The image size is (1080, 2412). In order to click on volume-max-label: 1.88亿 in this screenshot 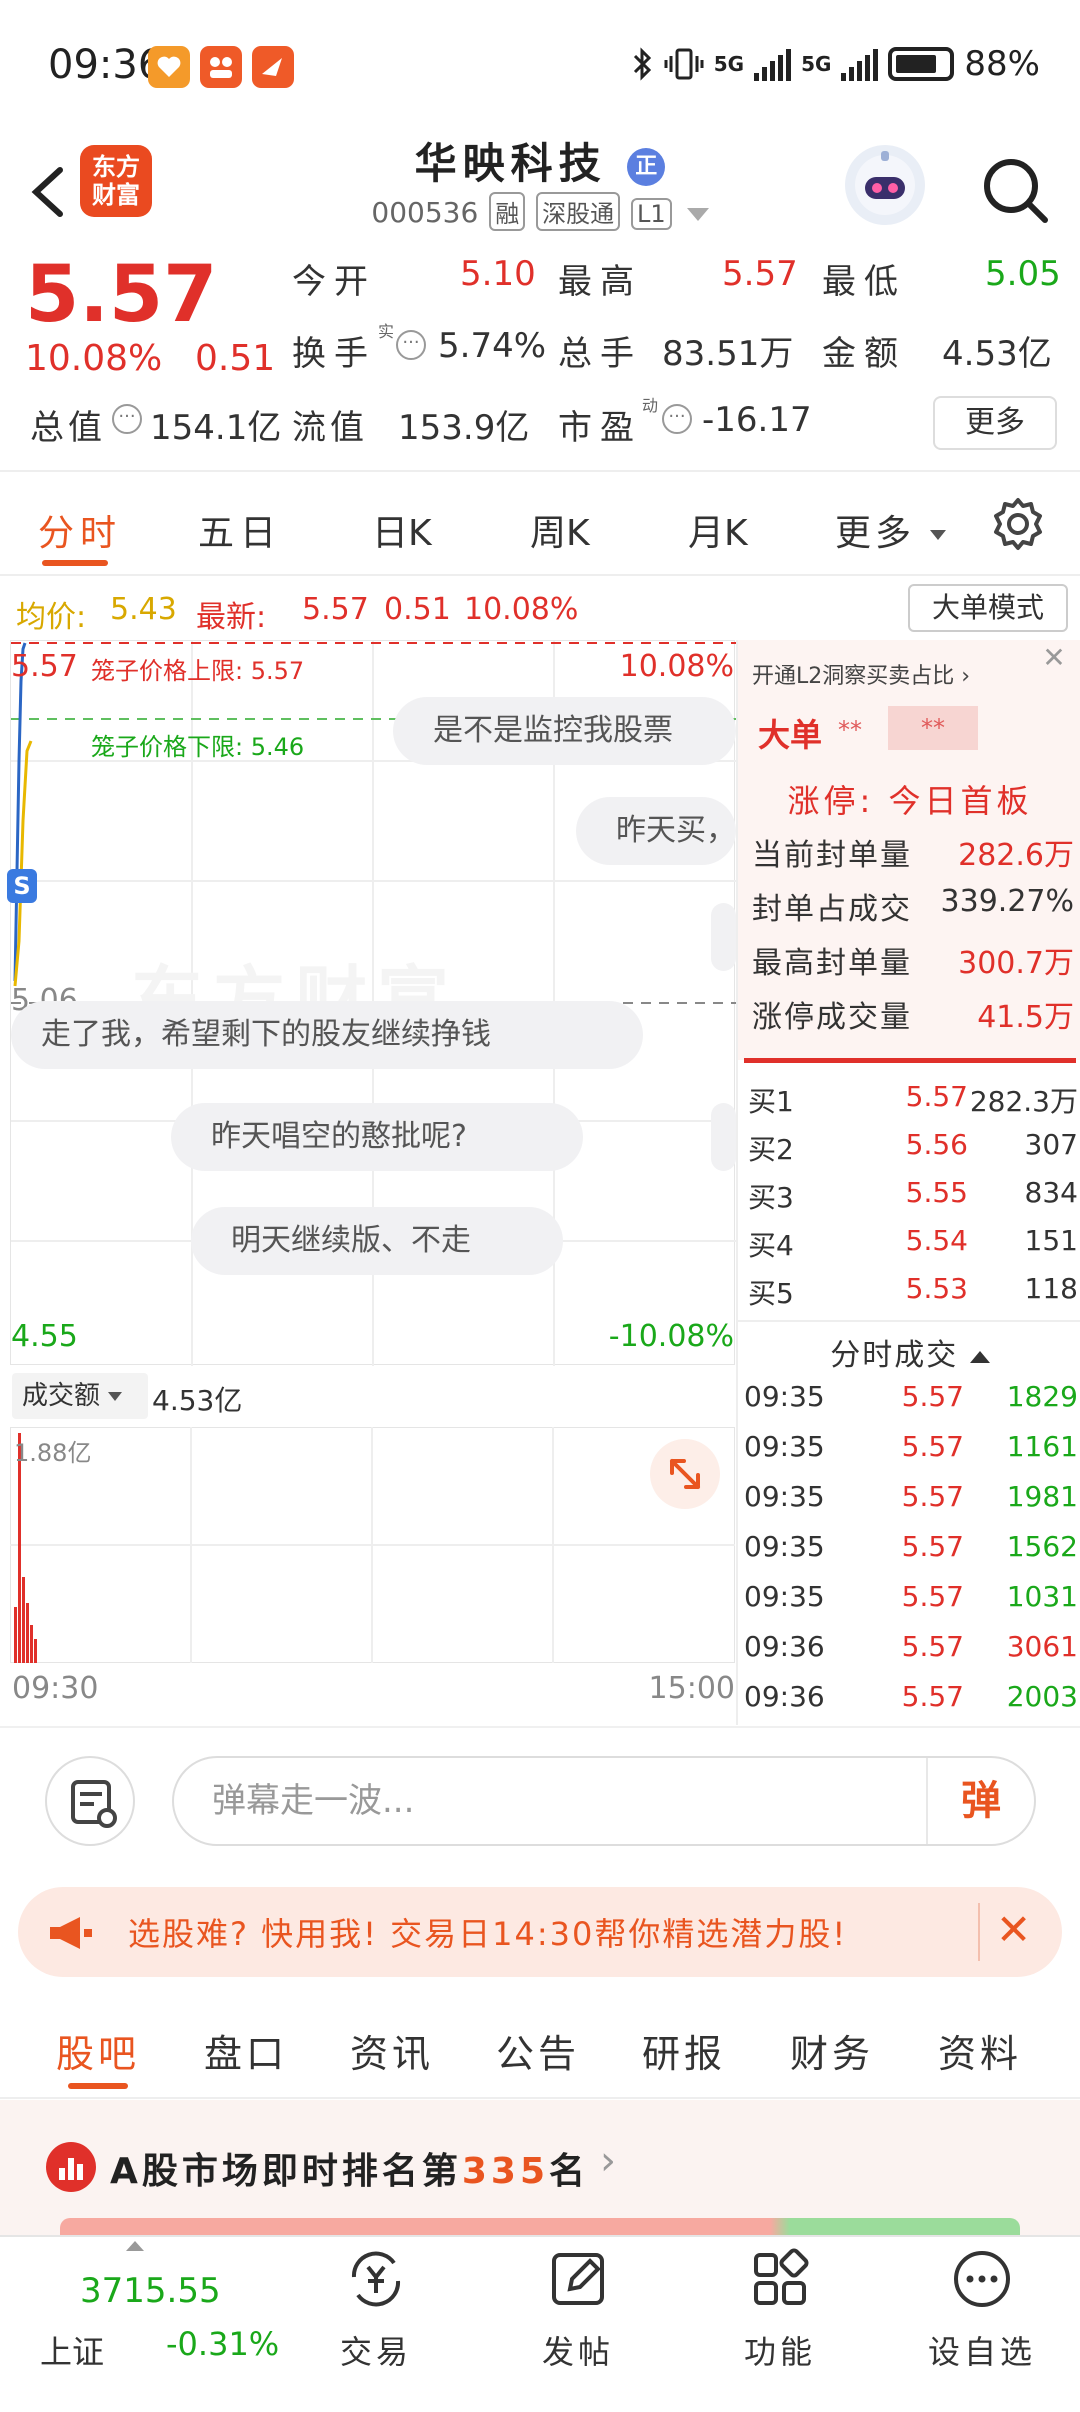, I will do `click(53, 1453)`.